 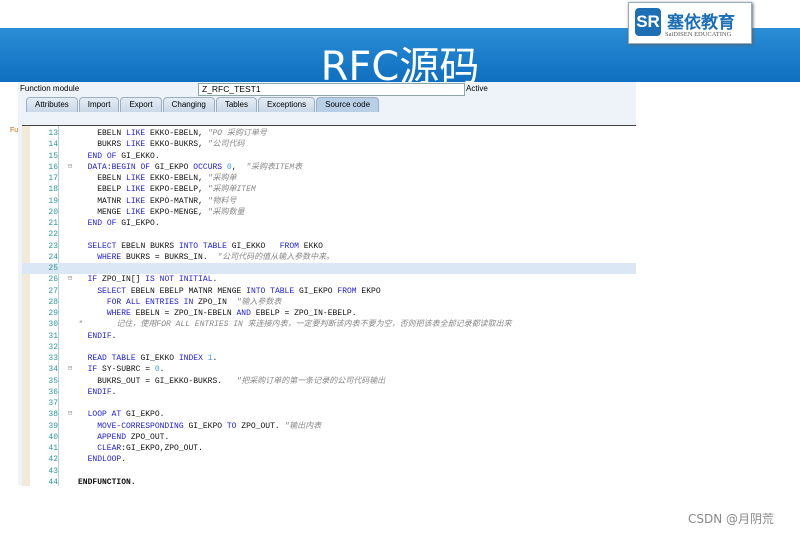 I want to click on code-line: 33 READ TABLE GI_EKKO INDEX 1., so click(x=329, y=358).